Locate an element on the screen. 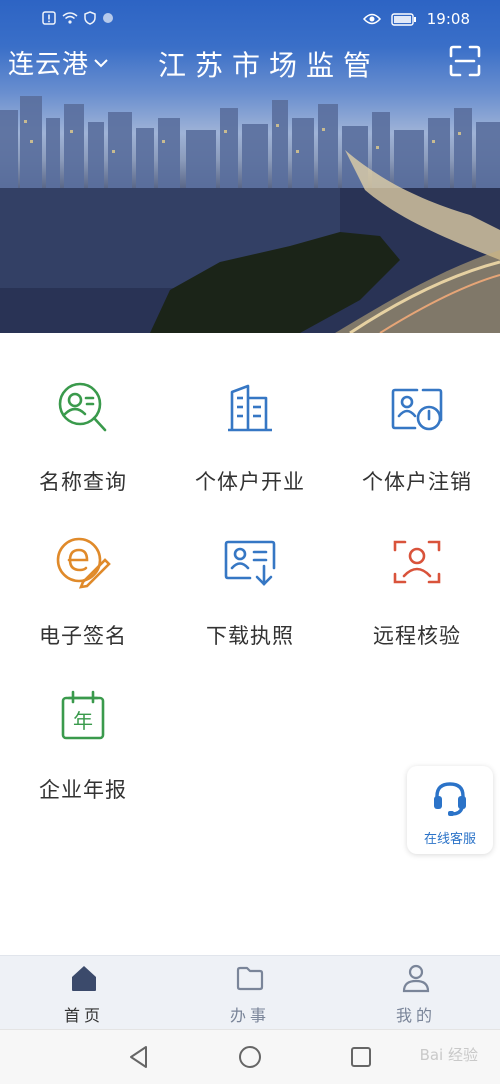 This screenshot has width=500, height=1084. back-icon is located at coordinates (139, 1057).